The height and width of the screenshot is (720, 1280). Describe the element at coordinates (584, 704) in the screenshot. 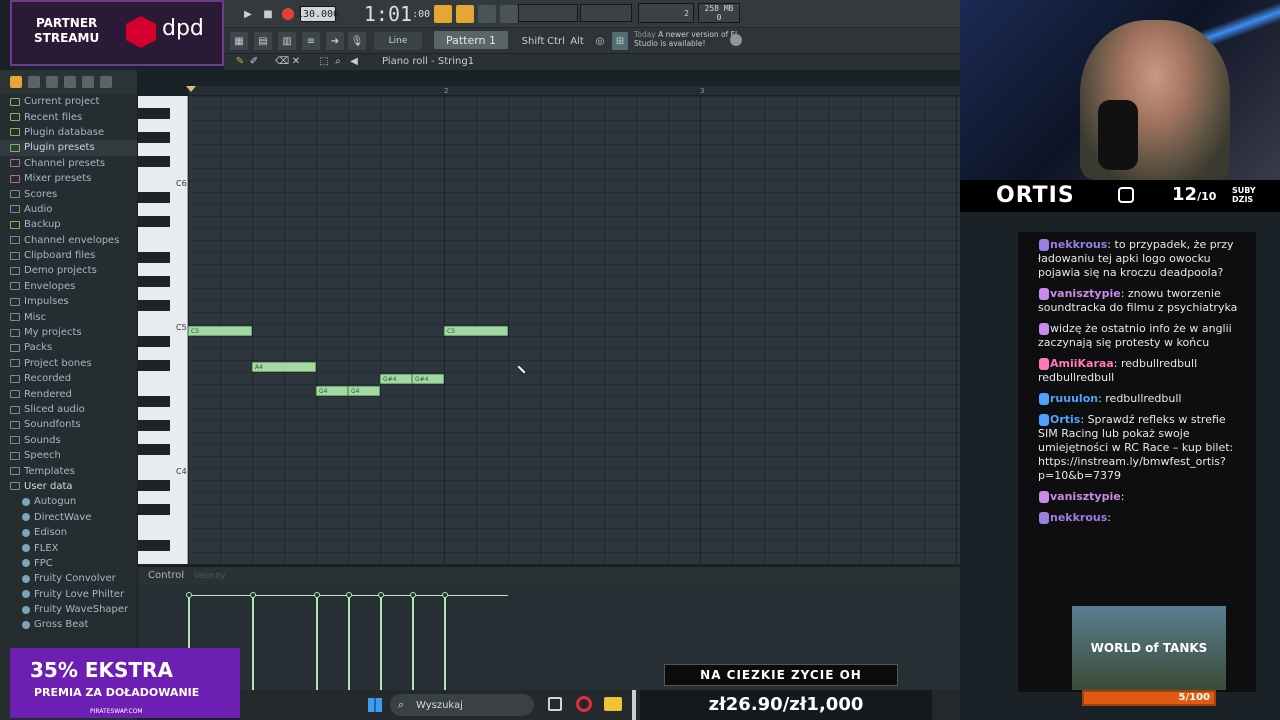

I see `opera-icon` at that location.